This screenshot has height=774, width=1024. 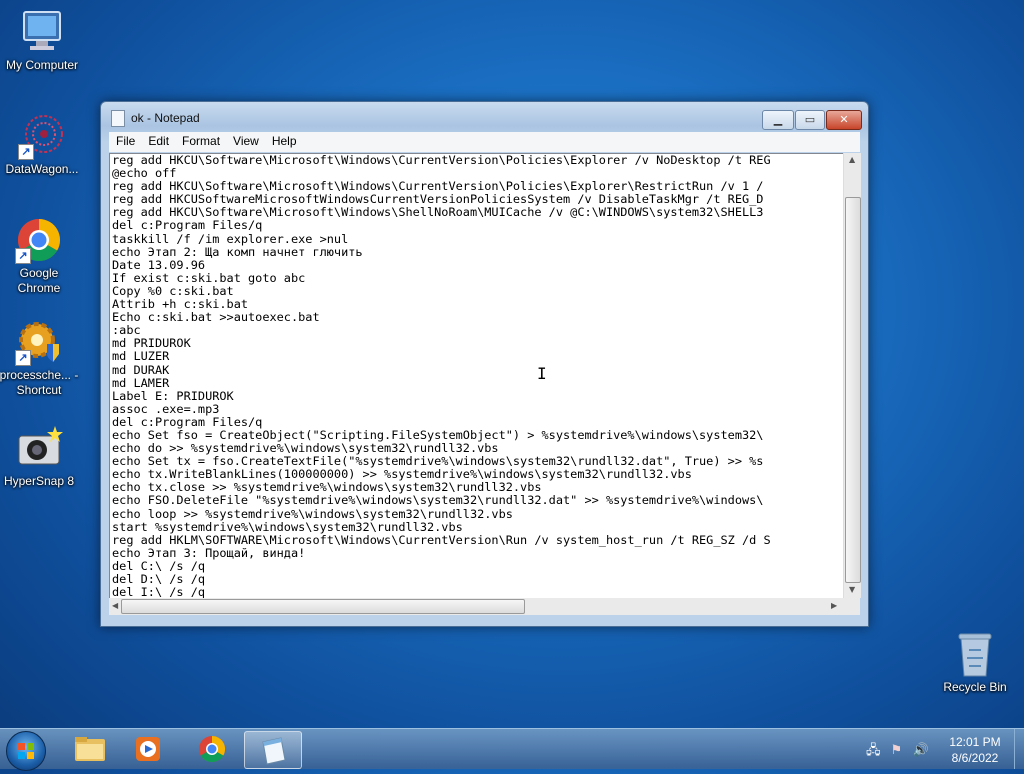 What do you see at coordinates (209, 553) in the screenshot?
I see `text-line: echo Этап 3: Прощай, винда!` at bounding box center [209, 553].